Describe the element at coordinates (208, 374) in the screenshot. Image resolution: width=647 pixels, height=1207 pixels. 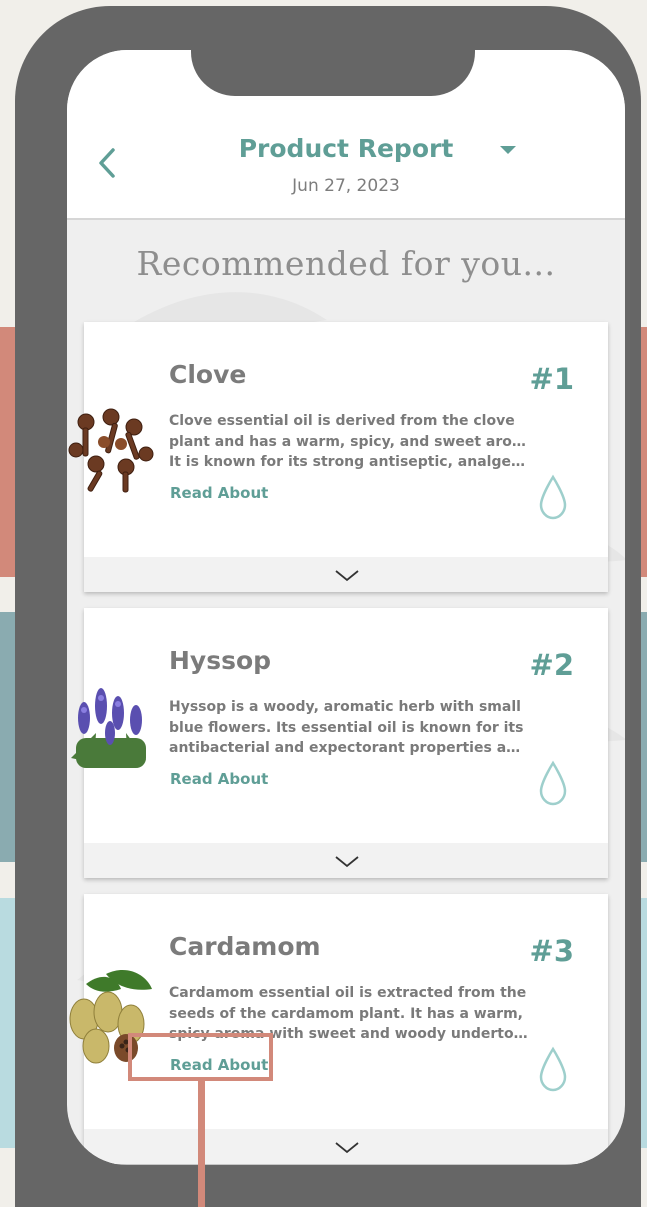
I see `product-name: Clove` at that location.